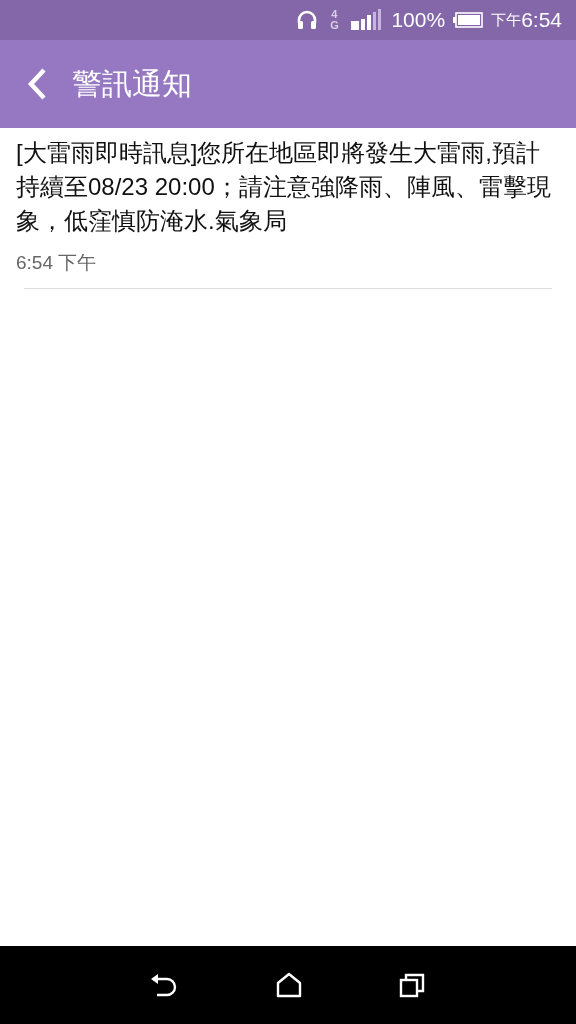  Describe the element at coordinates (541, 20) in the screenshot. I see `clock: 6:54` at that location.